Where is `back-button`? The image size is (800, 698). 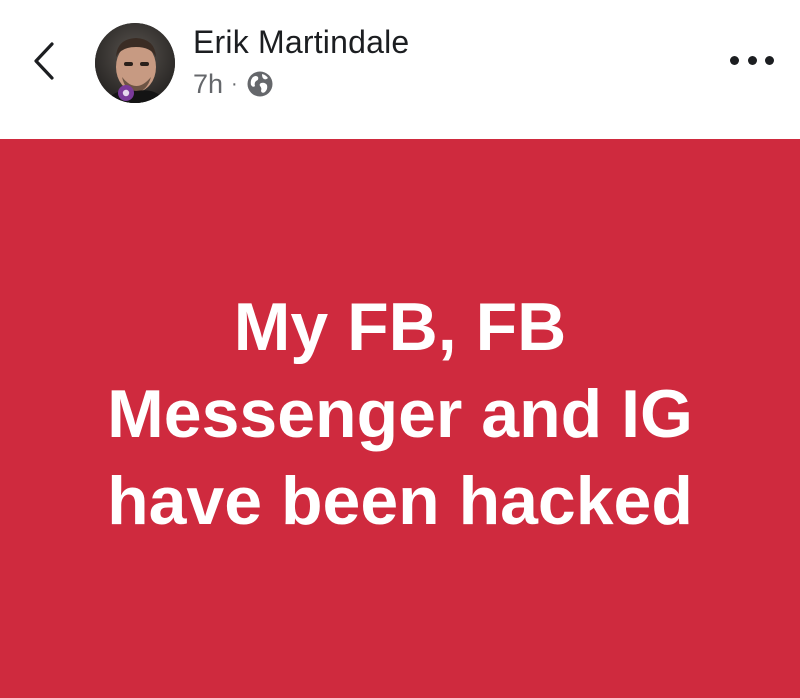 back-button is located at coordinates (46, 61).